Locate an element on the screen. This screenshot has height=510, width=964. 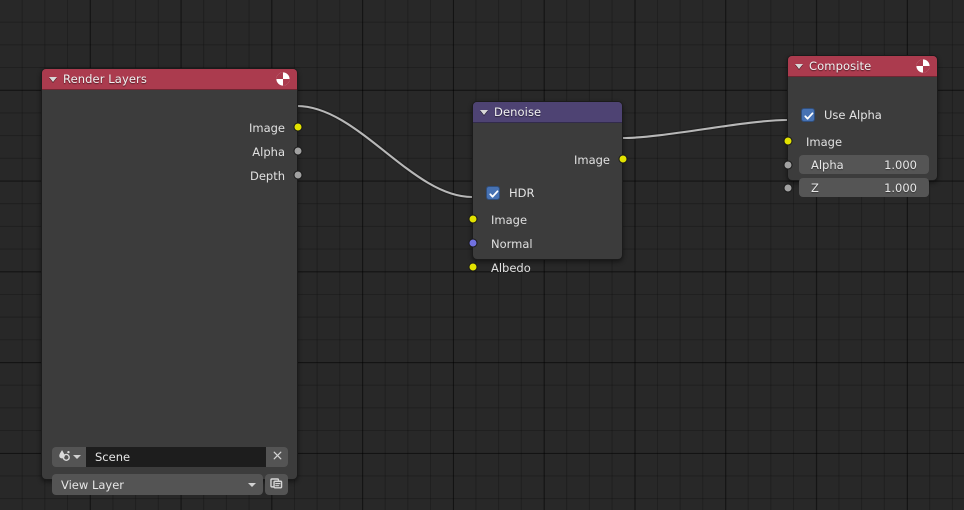
node-render-layers-header: Render Layers is located at coordinates (169, 79).